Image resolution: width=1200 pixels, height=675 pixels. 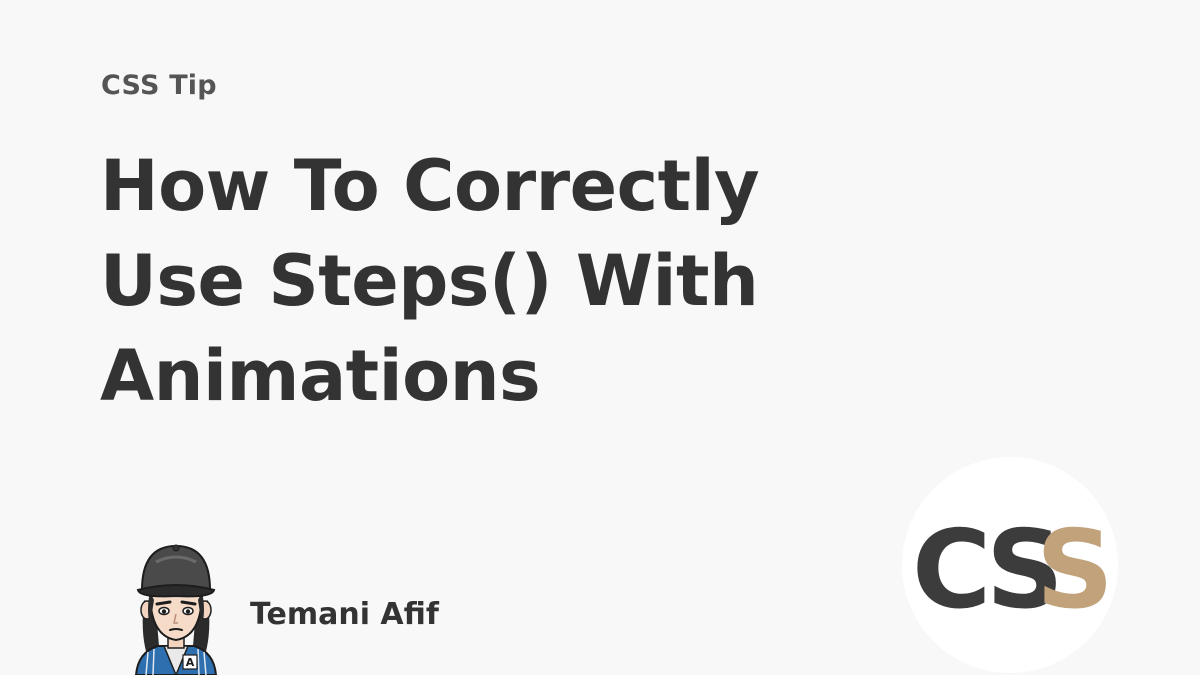 I want to click on author-block: A Temani Afif, so click(x=282, y=607).